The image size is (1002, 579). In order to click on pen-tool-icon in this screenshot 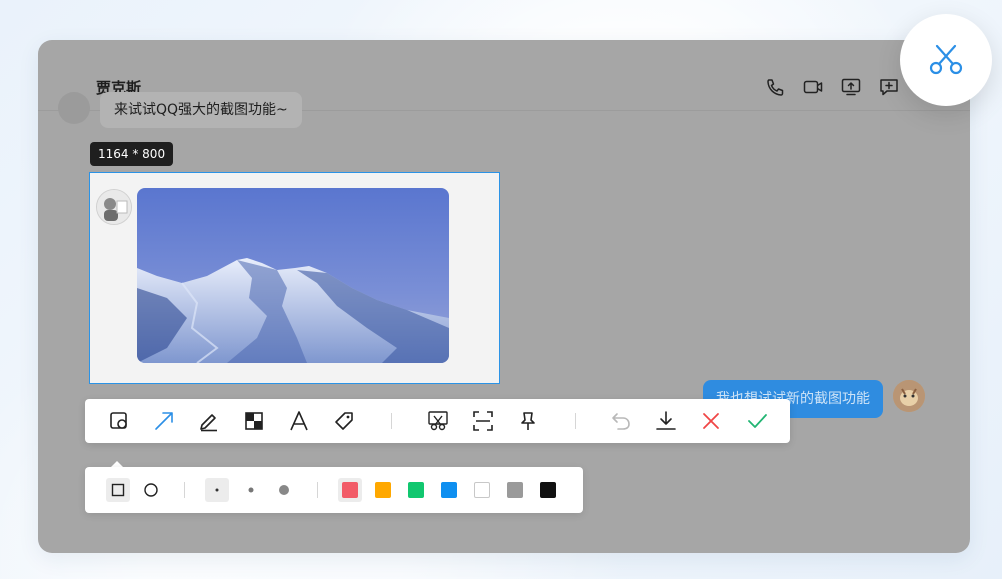, I will do `click(209, 421)`.